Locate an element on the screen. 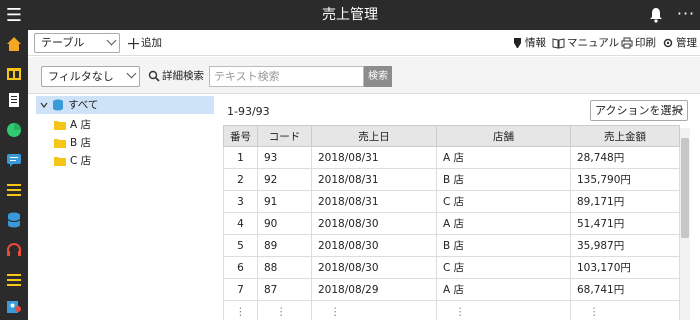  user-search-icon is located at coordinates (14, 306).